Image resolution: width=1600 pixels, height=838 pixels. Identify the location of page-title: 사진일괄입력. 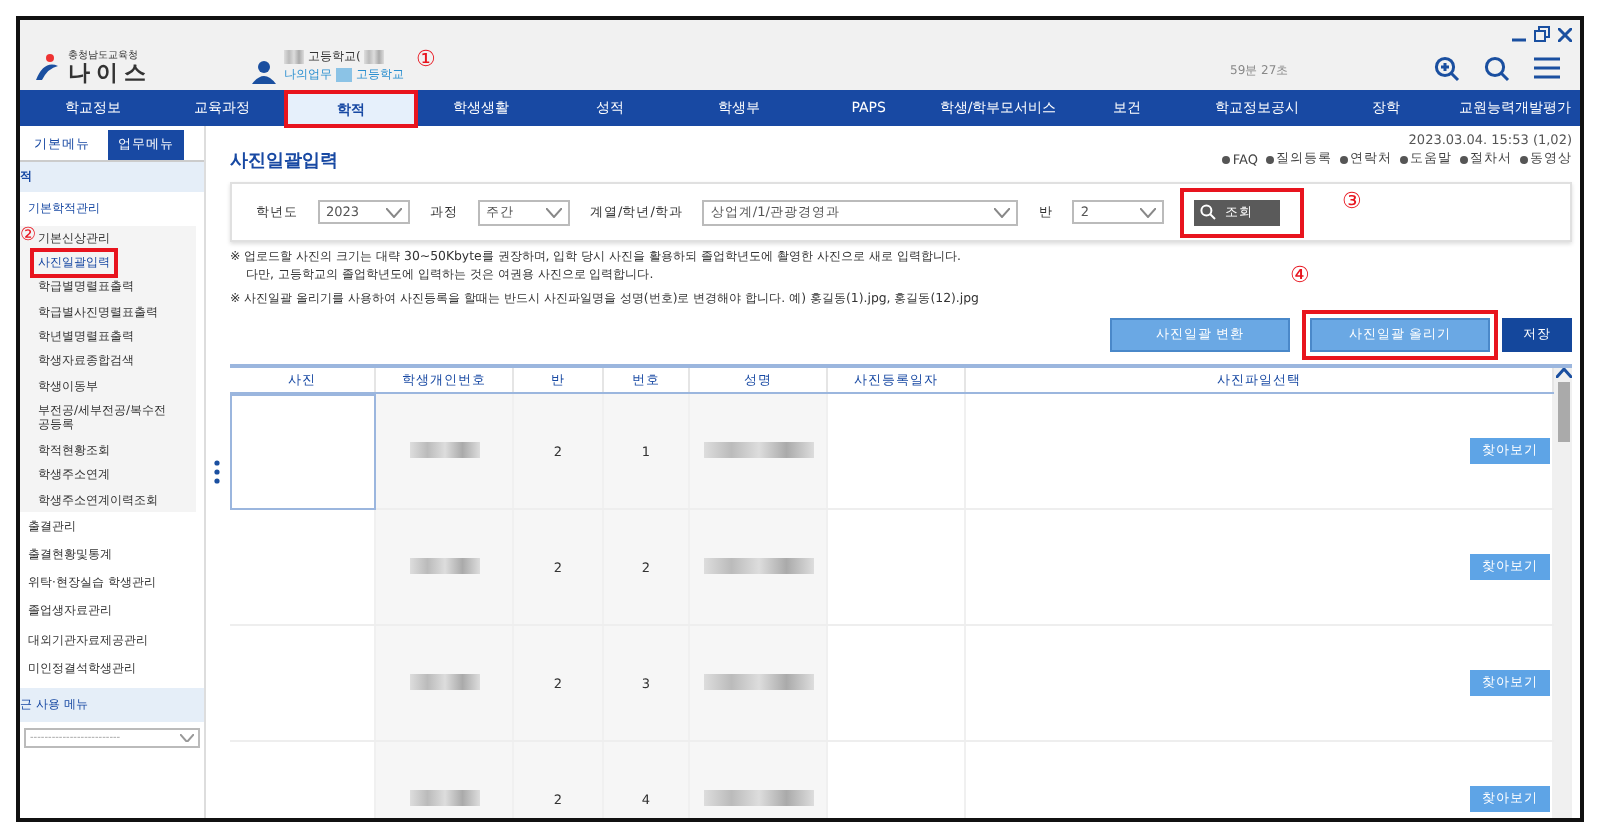
(284, 162).